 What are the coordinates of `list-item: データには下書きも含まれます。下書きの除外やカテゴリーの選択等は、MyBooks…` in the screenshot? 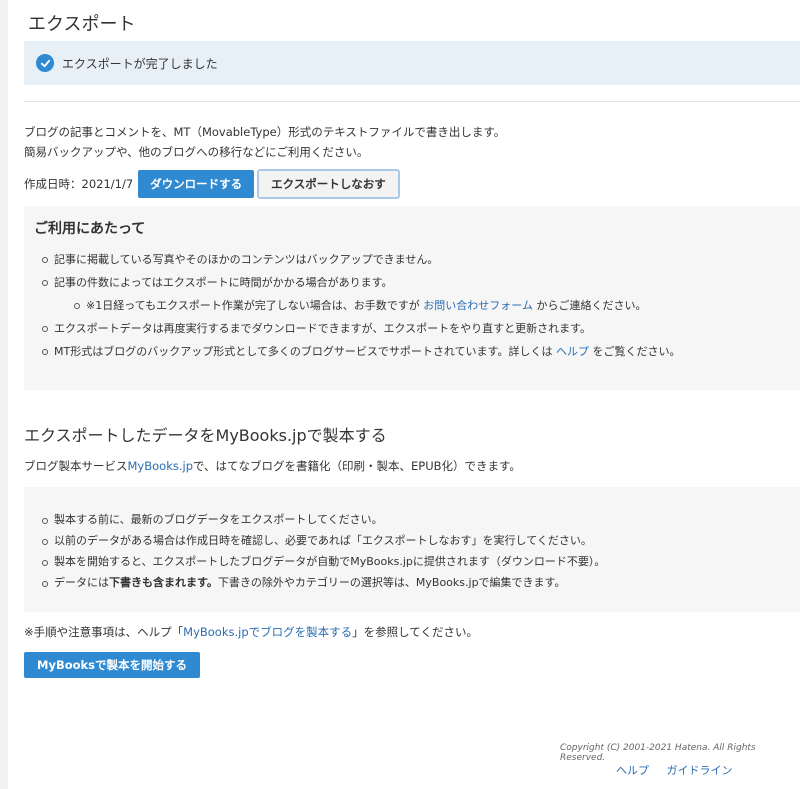 It's located at (412, 582).